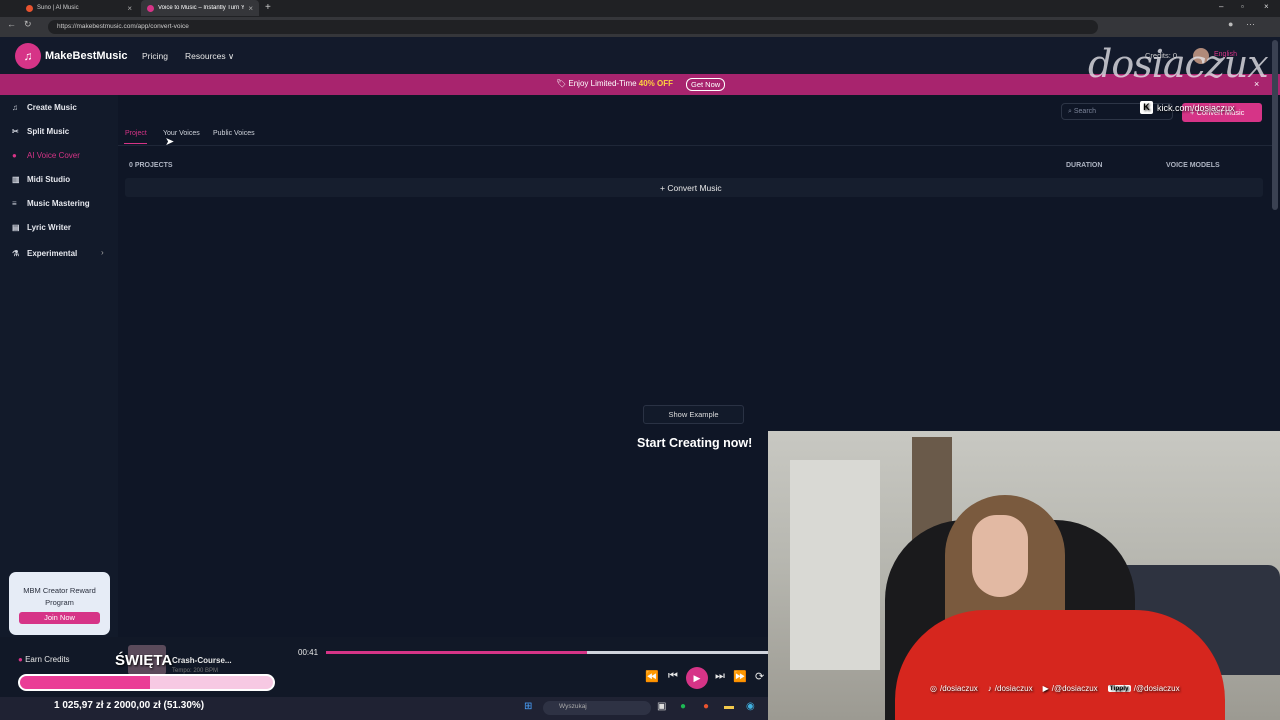  Describe the element at coordinates (268, 7) in the screenshot. I see `new-tab-icon: +` at that location.